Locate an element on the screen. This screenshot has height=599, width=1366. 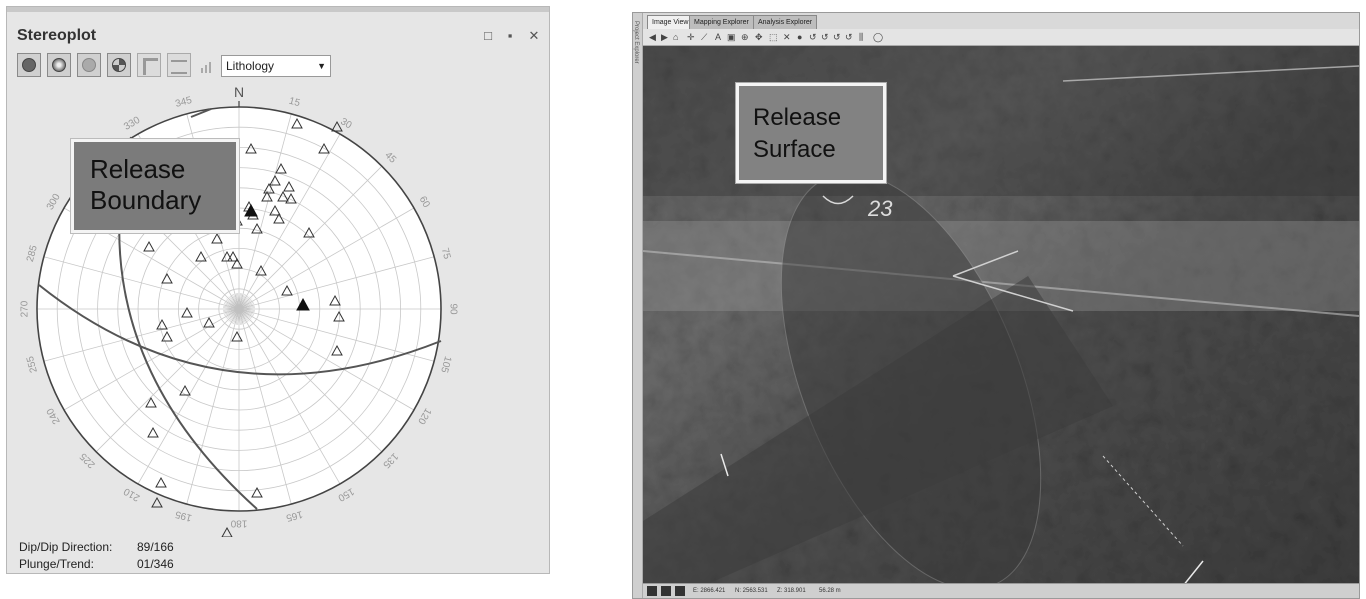
plunge-label: Plunge/Trend: is located at coordinates (56, 564).